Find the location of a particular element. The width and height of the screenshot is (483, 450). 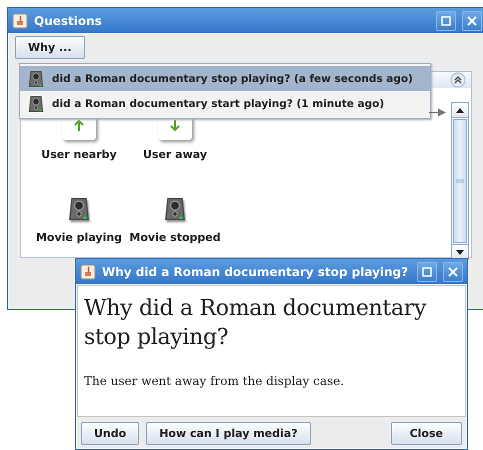

menu-item: did a Roman documentary start playing? (1 minute ago) is located at coordinates (225, 103).